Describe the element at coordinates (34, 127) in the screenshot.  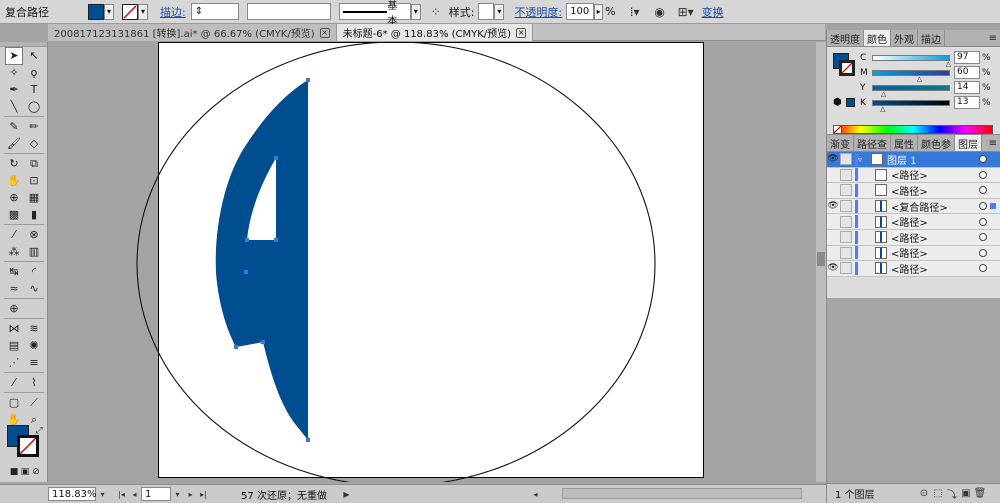
I see `pencil-tool-icon: ✏` at that location.